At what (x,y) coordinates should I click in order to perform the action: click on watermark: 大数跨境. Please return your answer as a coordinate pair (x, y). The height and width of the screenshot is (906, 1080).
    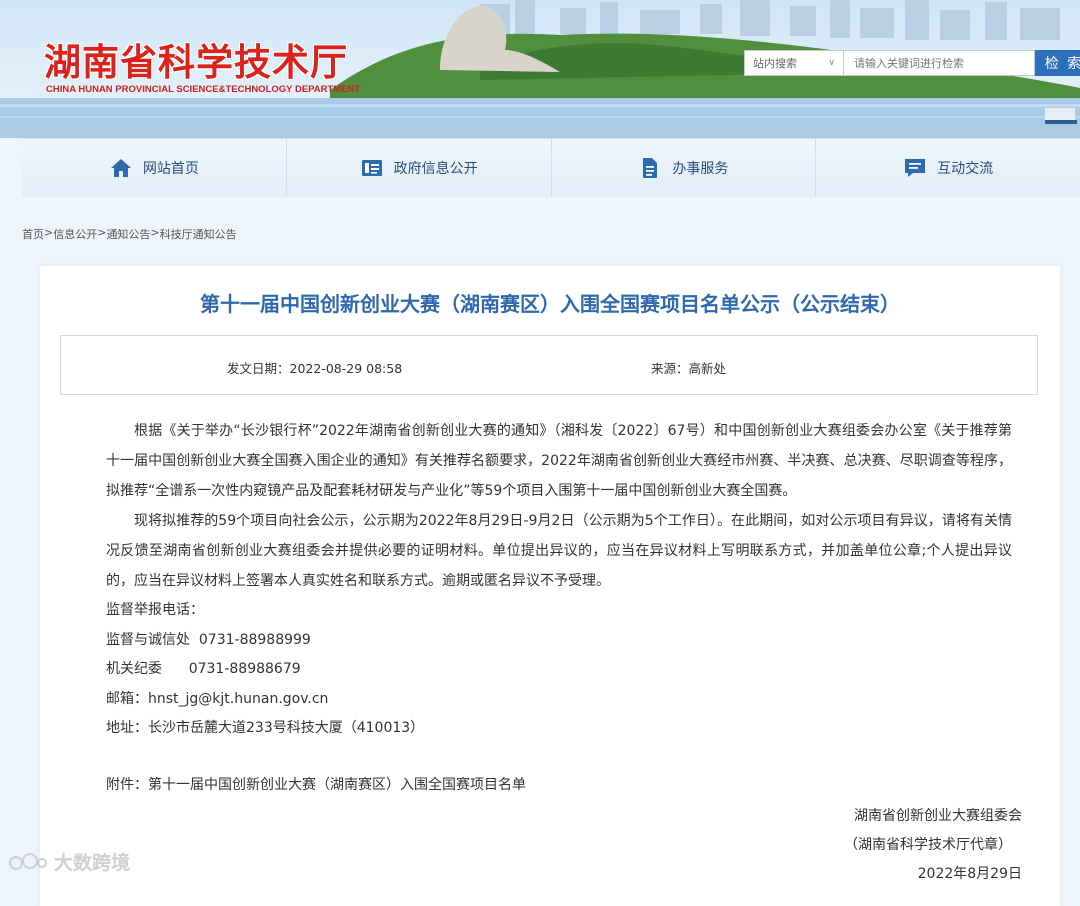
    Looking at the image, I should click on (69, 861).